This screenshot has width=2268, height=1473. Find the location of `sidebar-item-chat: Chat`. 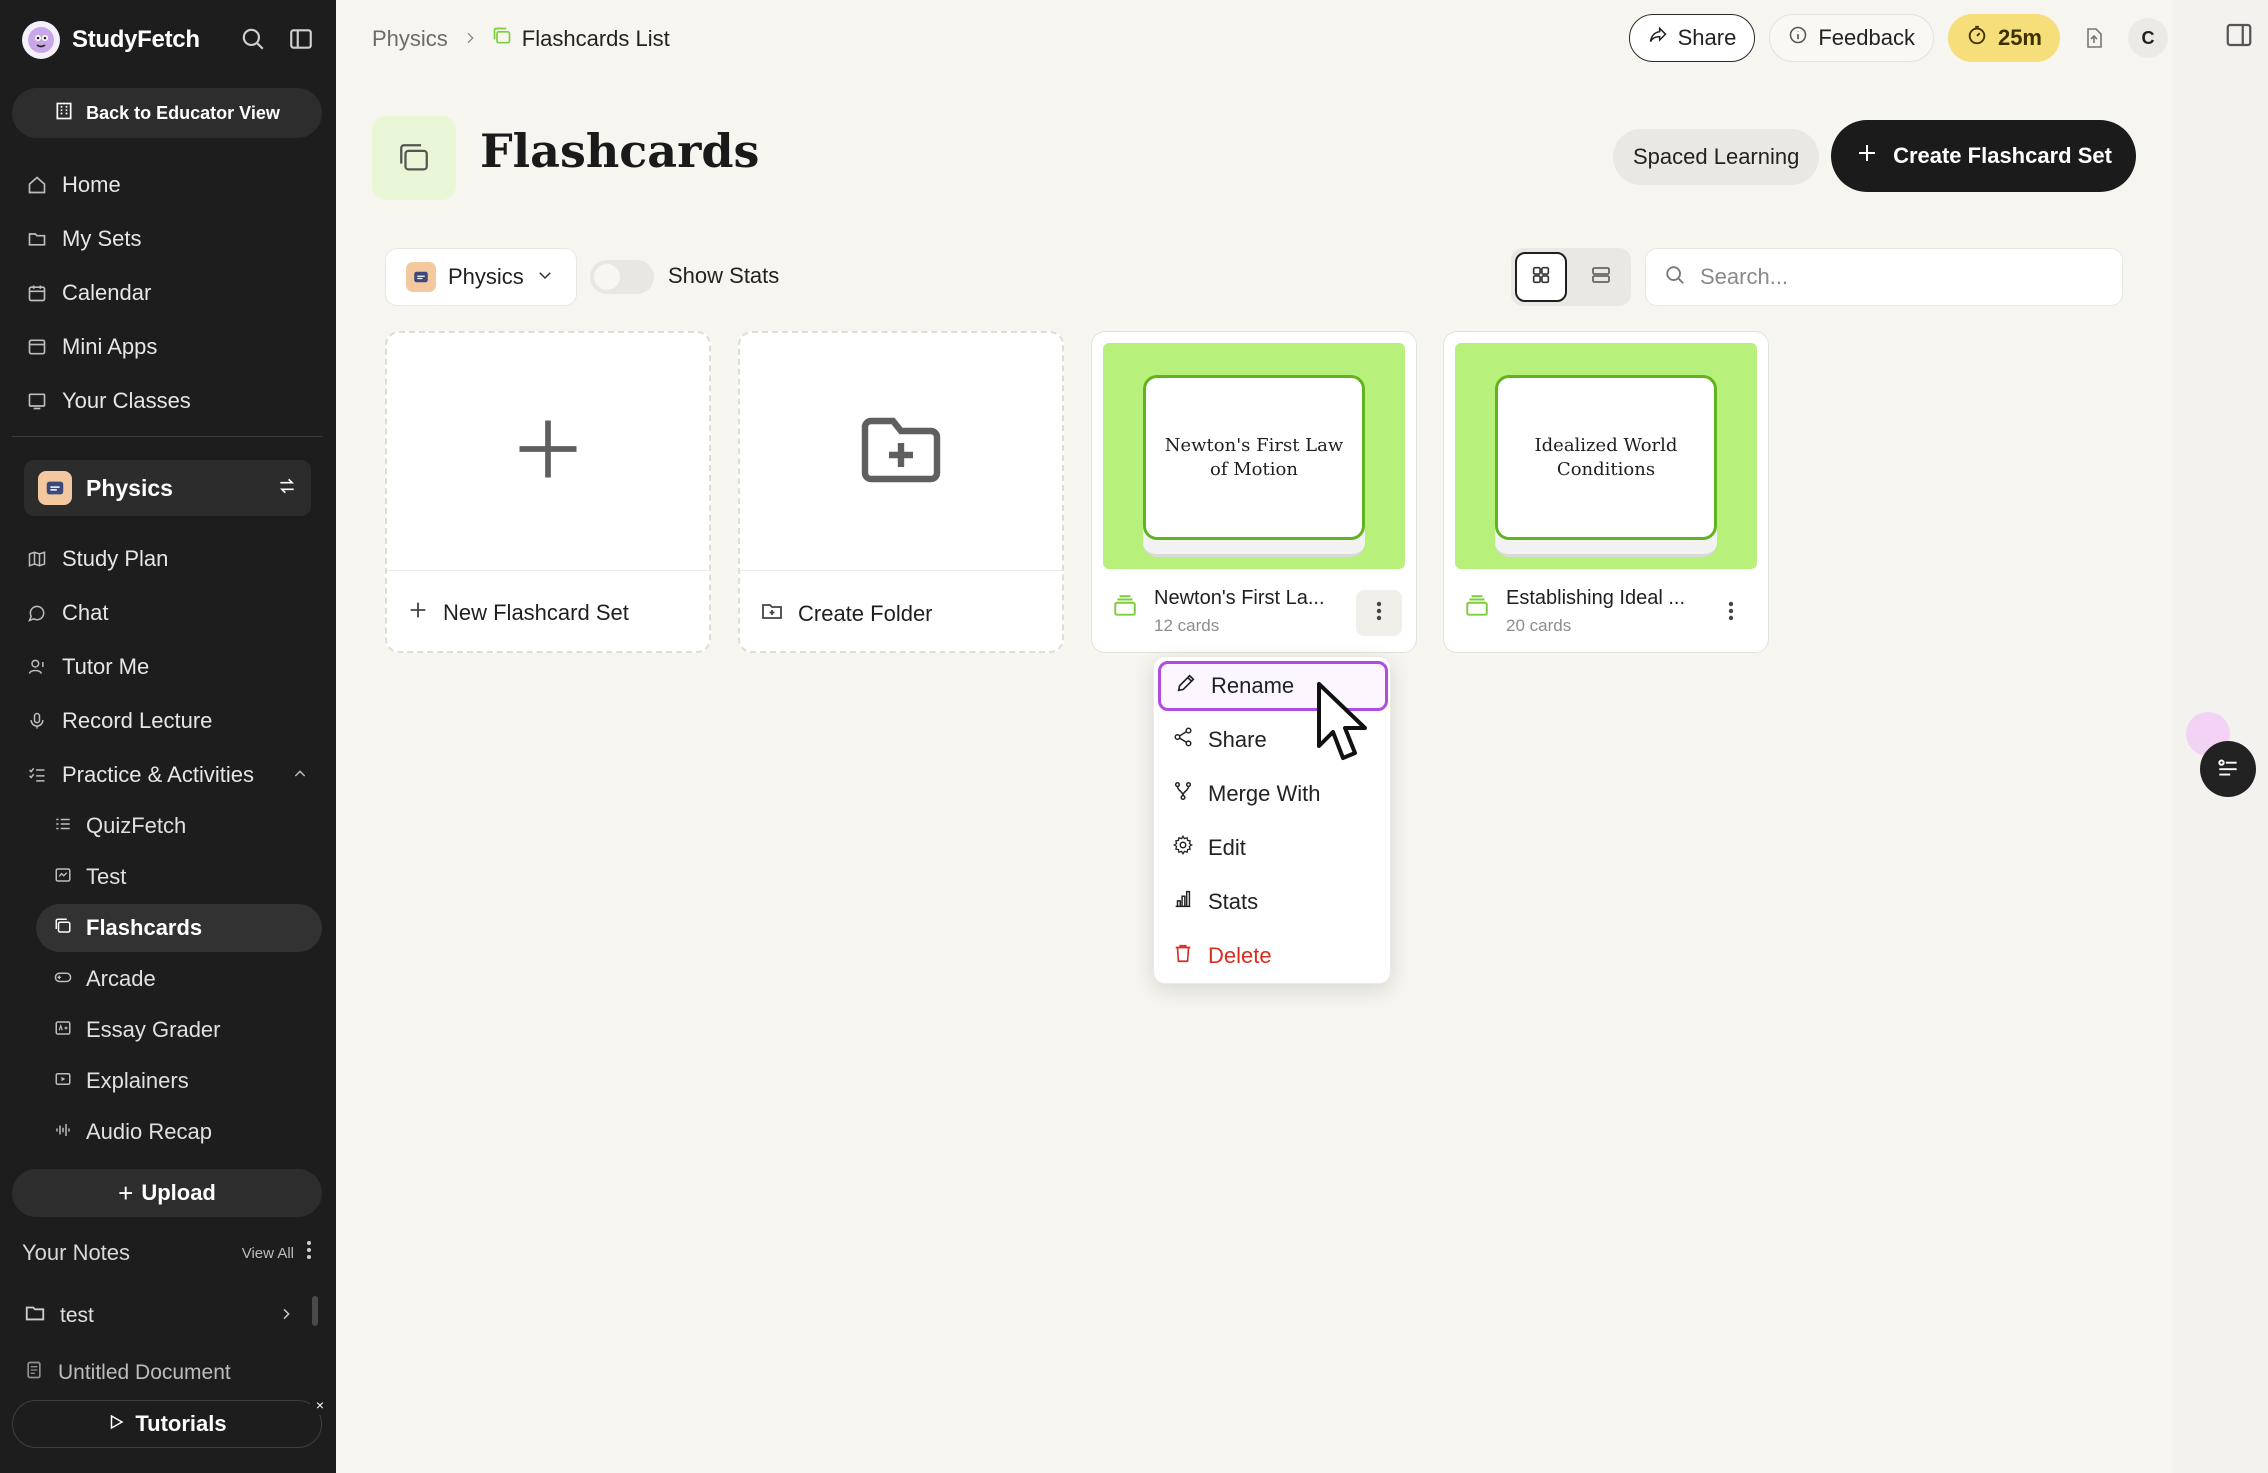

sidebar-item-chat: Chat is located at coordinates (167, 613).